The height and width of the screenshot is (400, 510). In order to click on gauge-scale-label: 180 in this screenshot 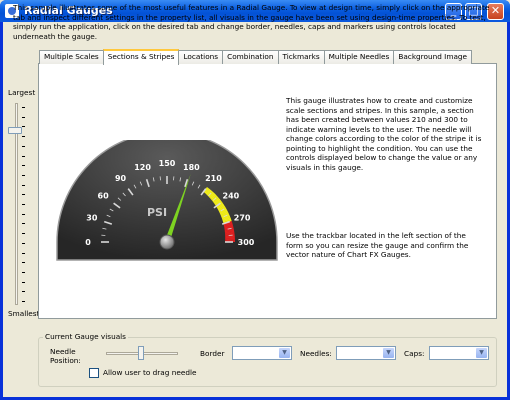, I will do `click(191, 167)`.